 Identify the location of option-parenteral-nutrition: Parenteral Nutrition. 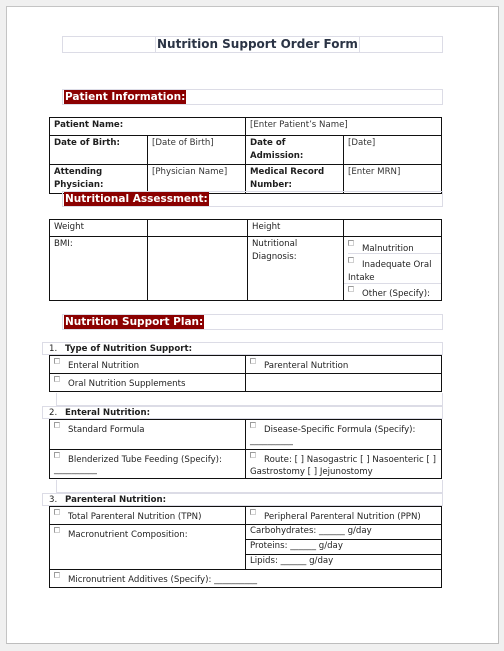
(343, 364).